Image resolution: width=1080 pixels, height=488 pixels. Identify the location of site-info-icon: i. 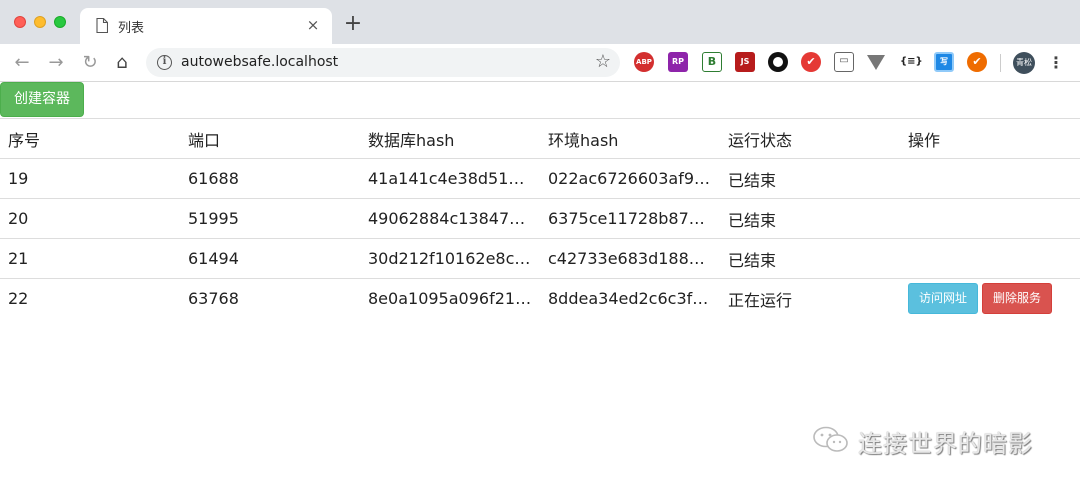
(164, 62).